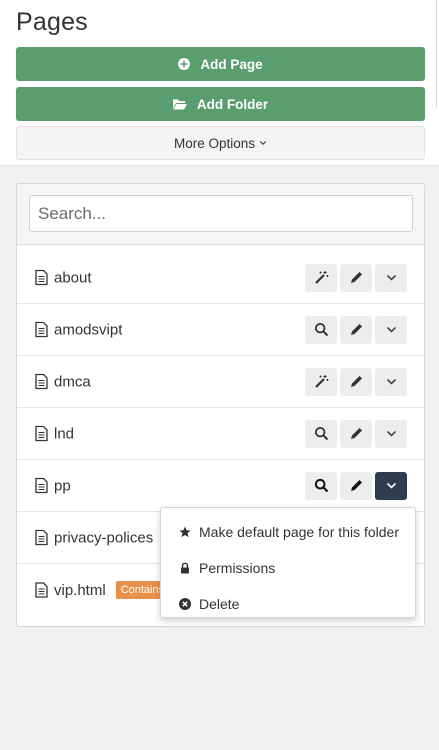 The height and width of the screenshot is (750, 439). I want to click on more-options-button: More Options, so click(220, 143).